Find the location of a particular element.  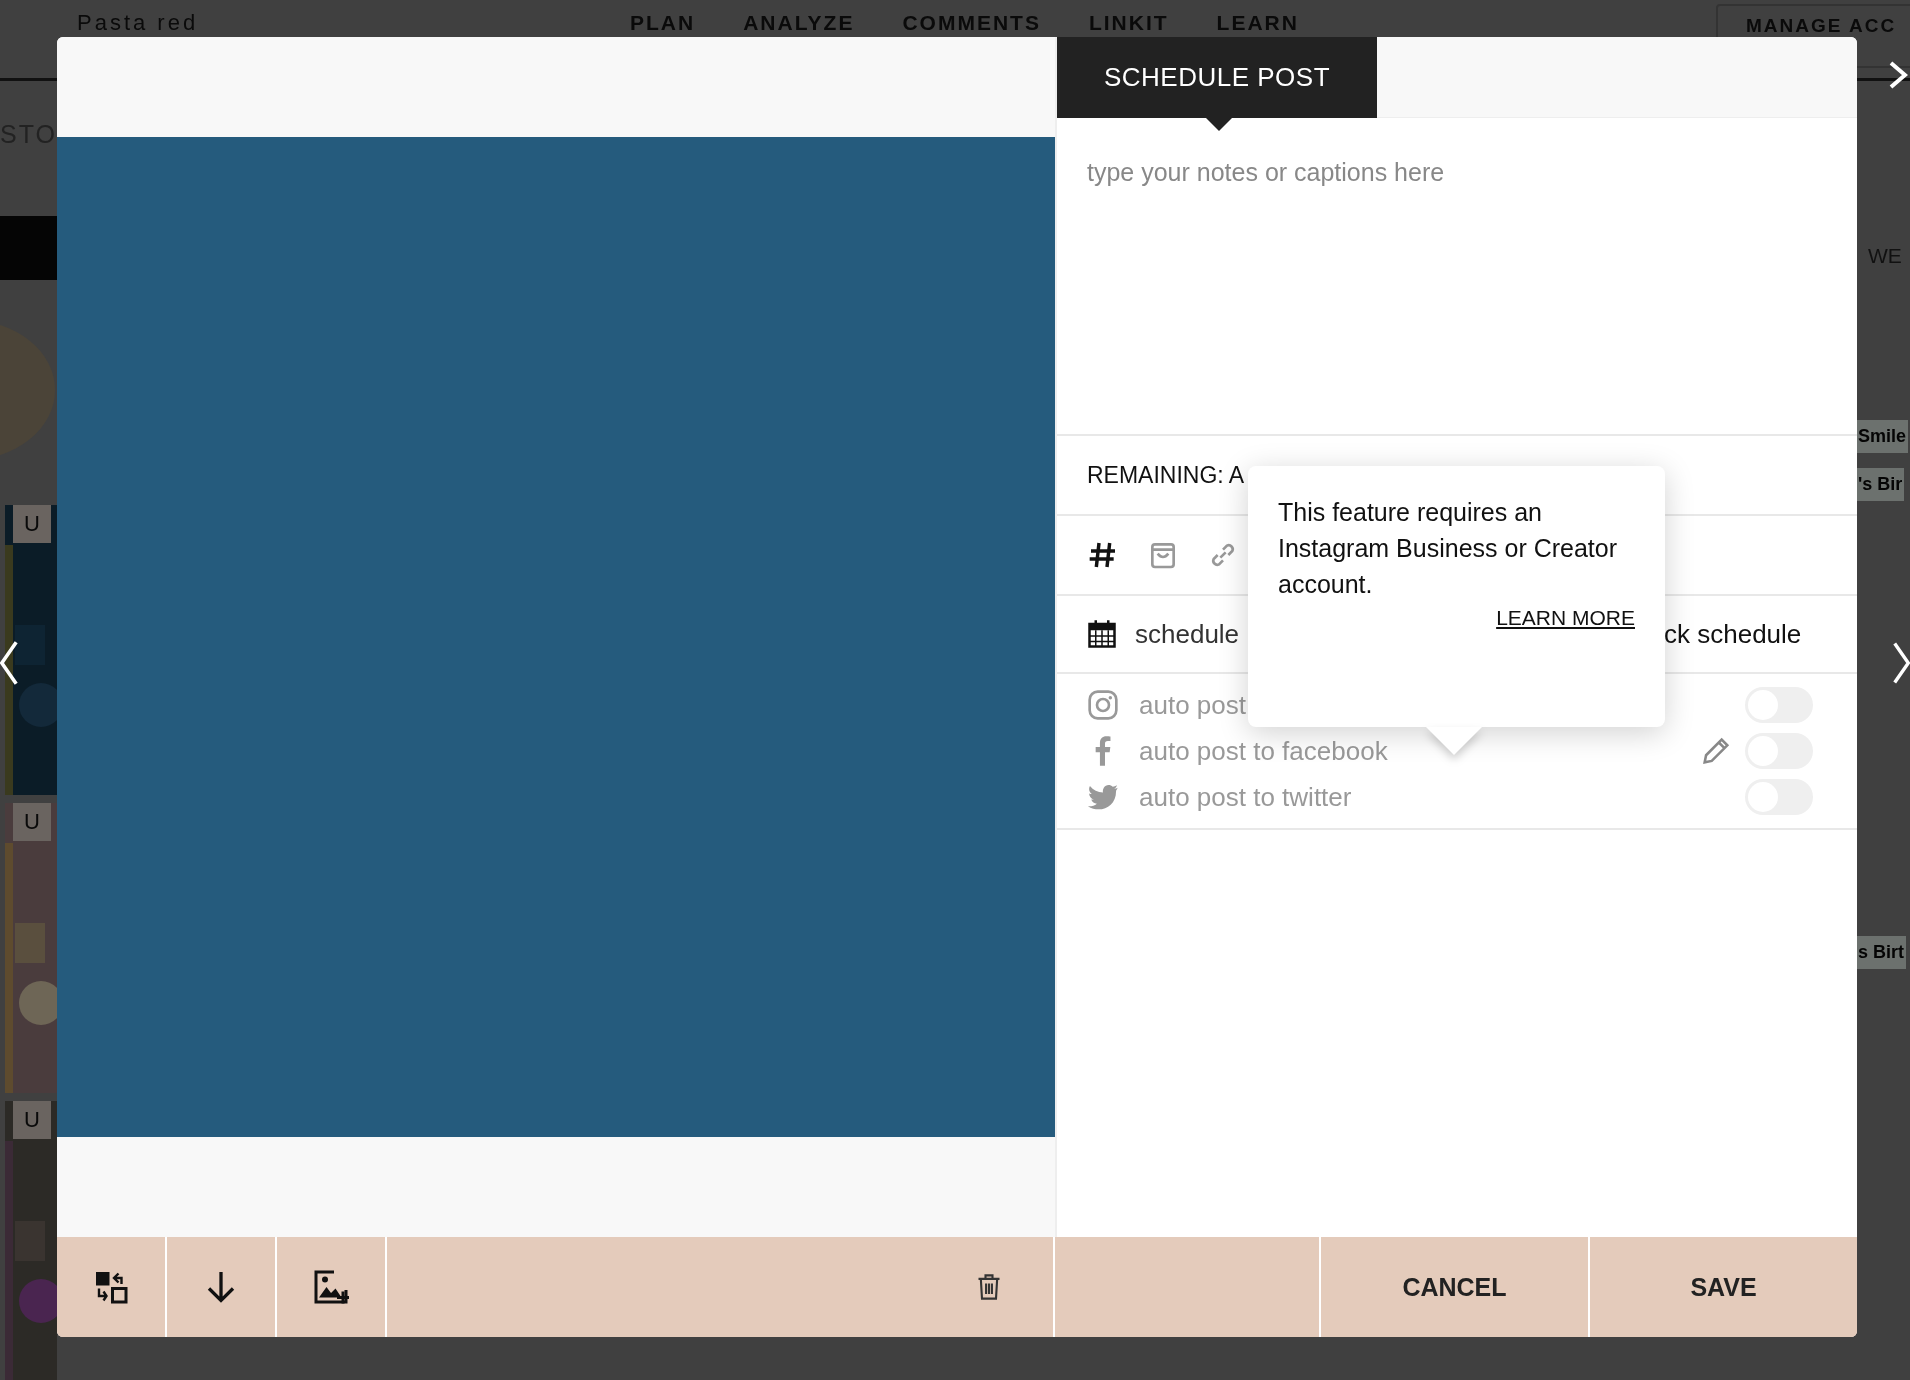

auto-post-label: auto post is located at coordinates (1192, 705).